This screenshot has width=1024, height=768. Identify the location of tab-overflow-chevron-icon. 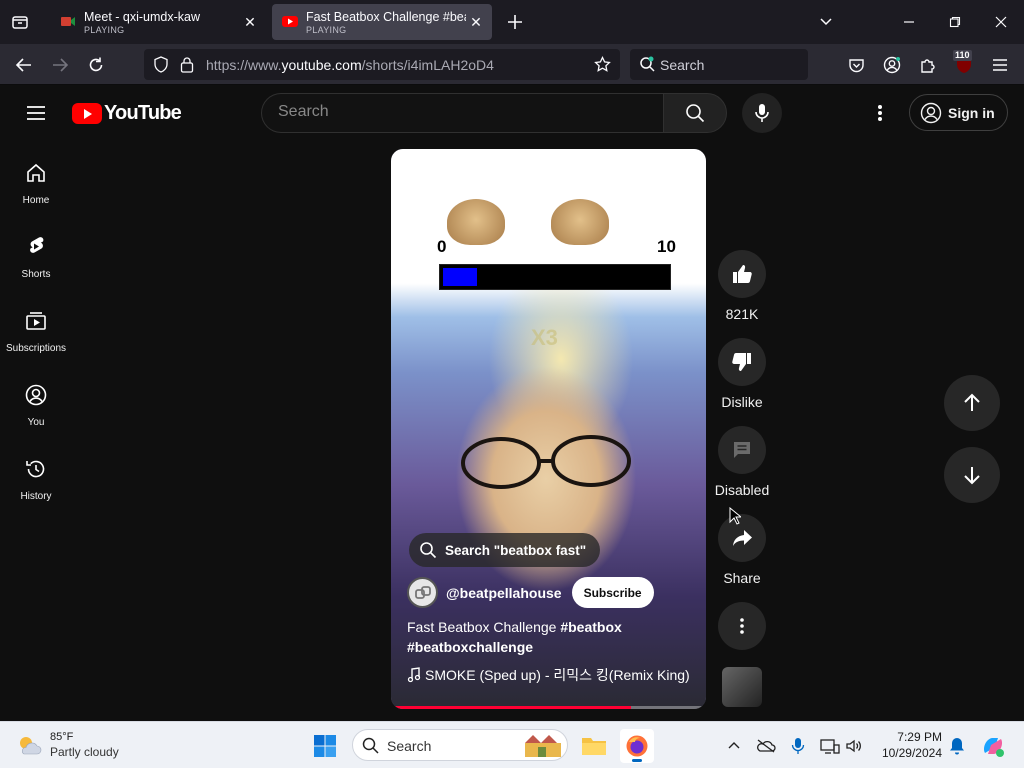
(826, 22).